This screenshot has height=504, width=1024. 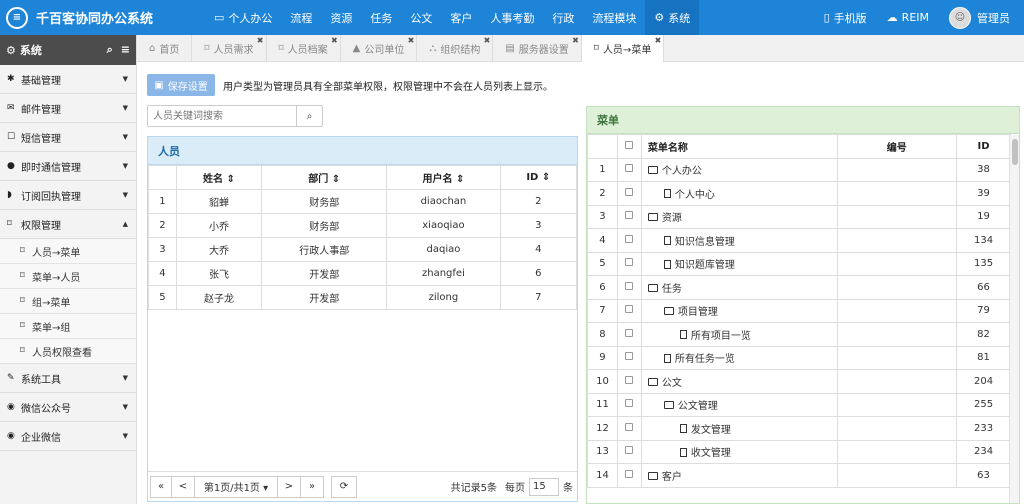 I want to click on first-page-button: «, so click(x=161, y=486).